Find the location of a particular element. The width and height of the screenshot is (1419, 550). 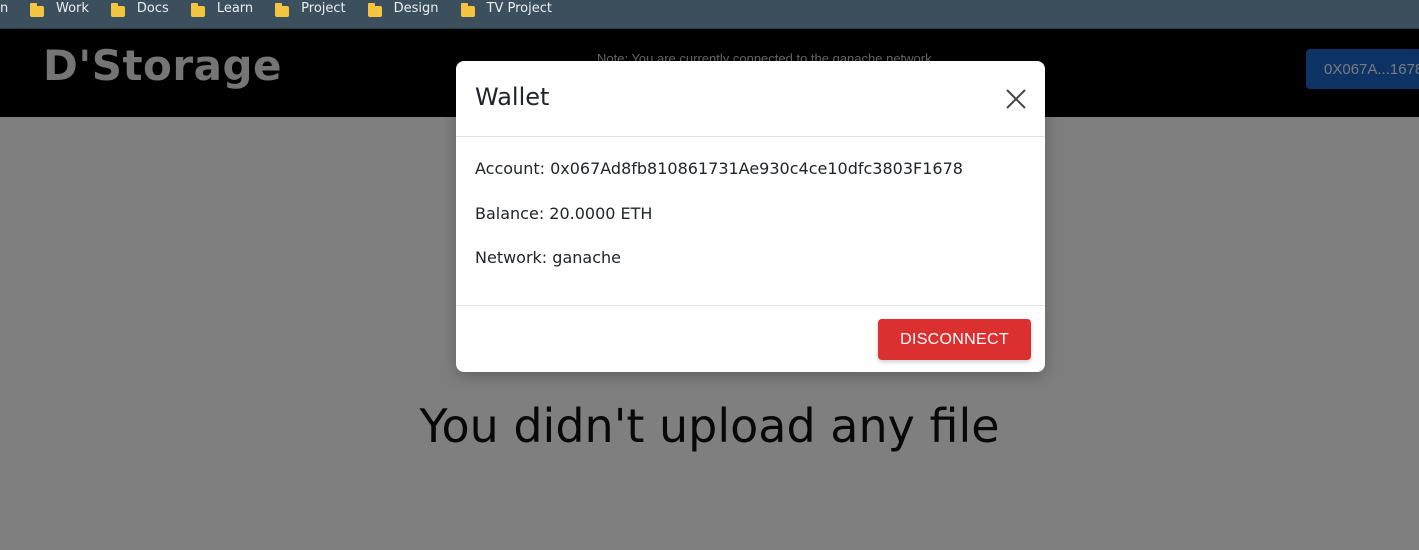

bookmark-project: Project is located at coordinates (310, 9).